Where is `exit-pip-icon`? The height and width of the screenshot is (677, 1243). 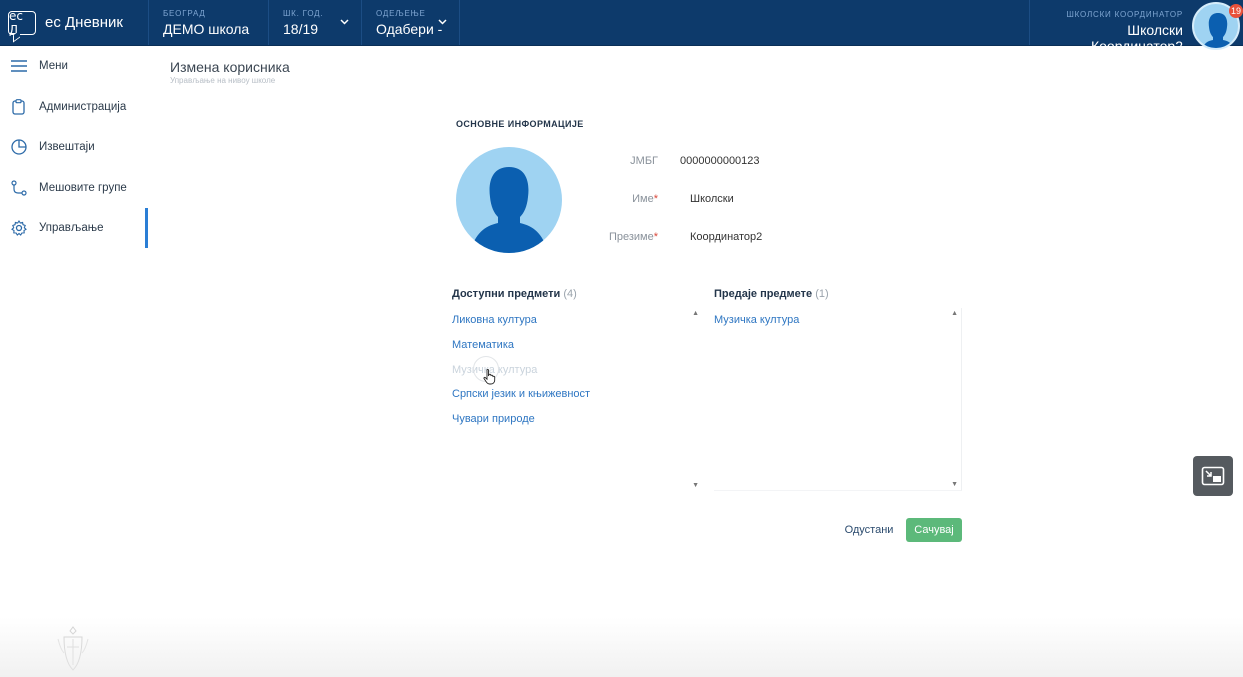
exit-pip-icon is located at coordinates (1213, 476).